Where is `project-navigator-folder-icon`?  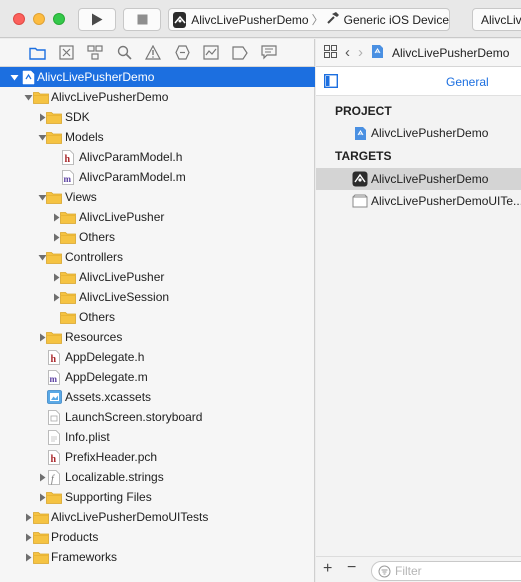
project-navigator-folder-icon is located at coordinates (37, 53).